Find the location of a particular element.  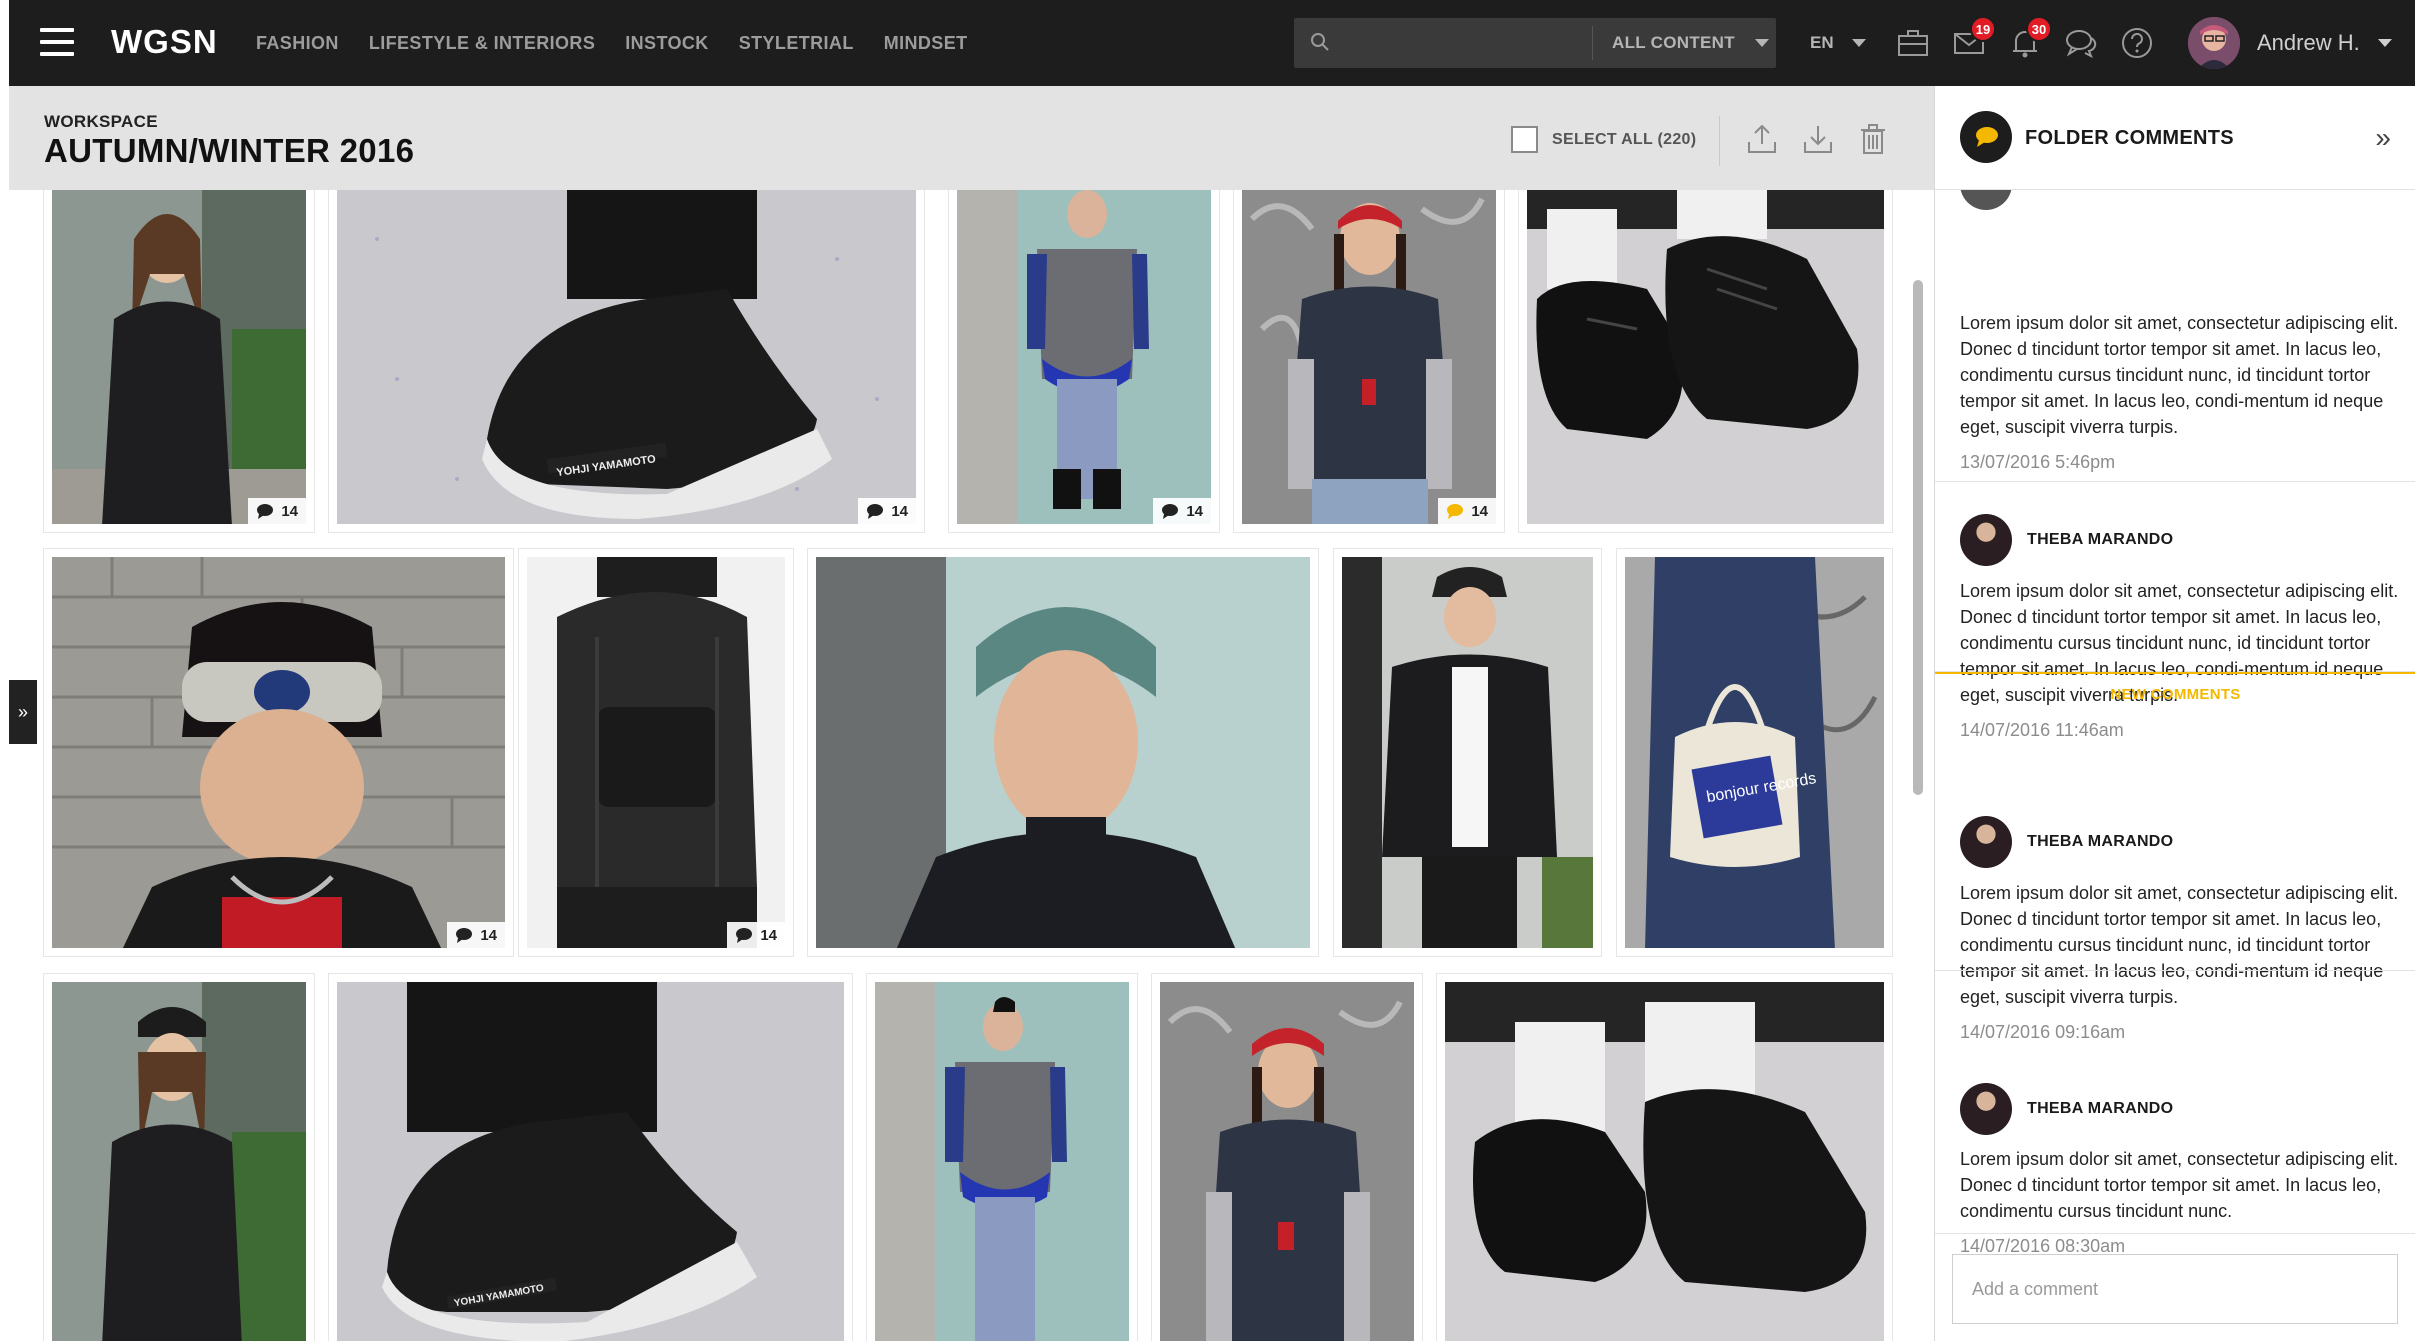

photo-man-headband is located at coordinates (278, 752).